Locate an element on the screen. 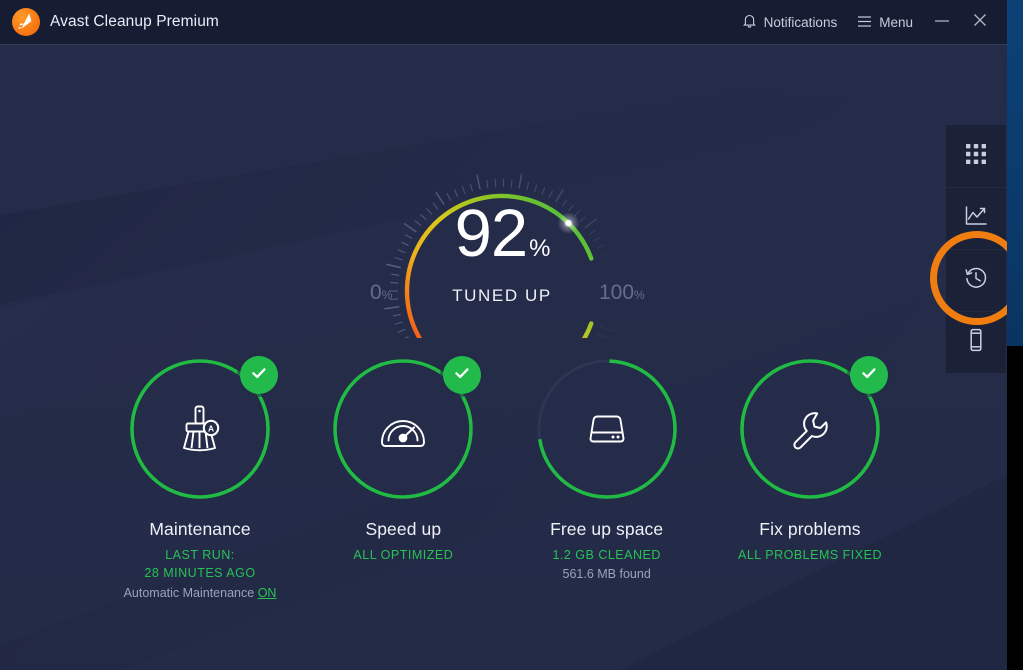 This screenshot has width=1023, height=670. gauge-value: 92% is located at coordinates (502, 233).